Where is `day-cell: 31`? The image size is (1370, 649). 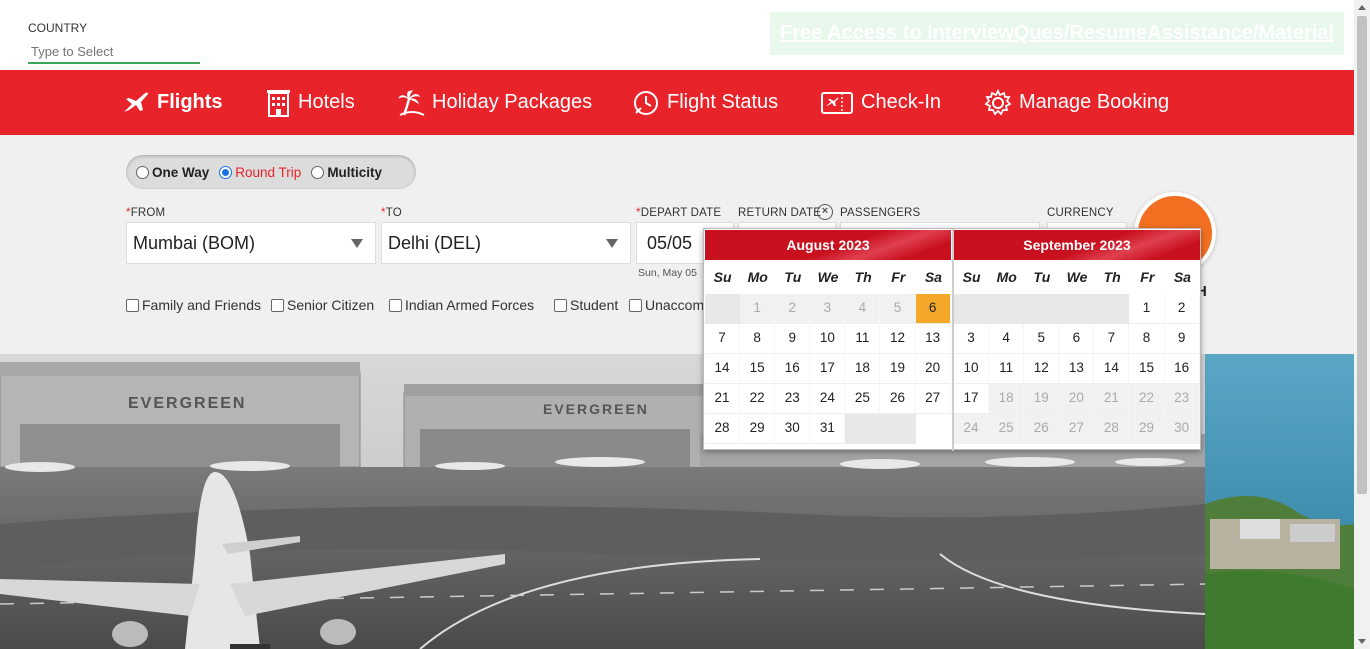 day-cell: 31 is located at coordinates (828, 429).